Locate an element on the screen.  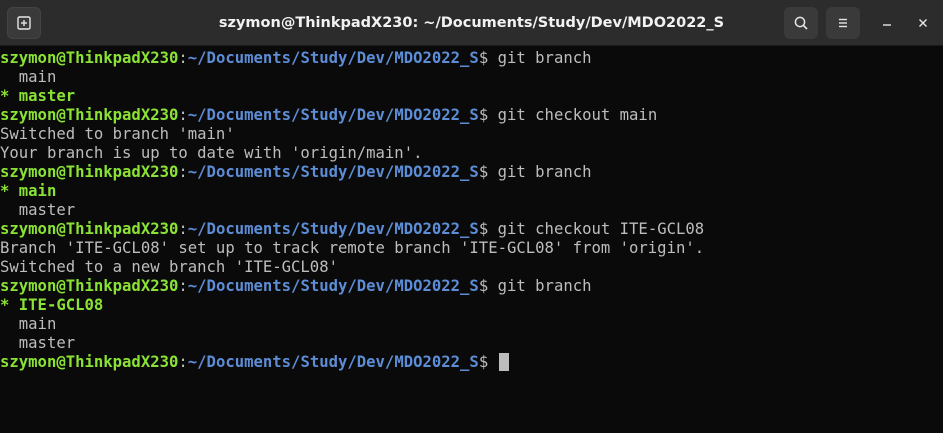
command-text: git checkout main is located at coordinates (577, 115).